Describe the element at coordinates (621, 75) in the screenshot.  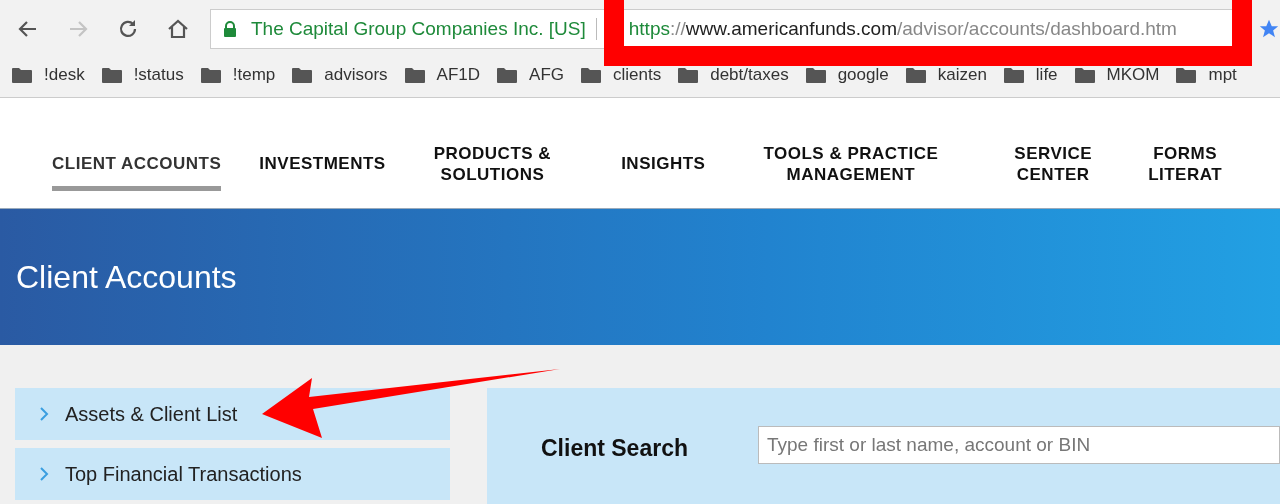
I see `bookmark-folder: clients` at that location.